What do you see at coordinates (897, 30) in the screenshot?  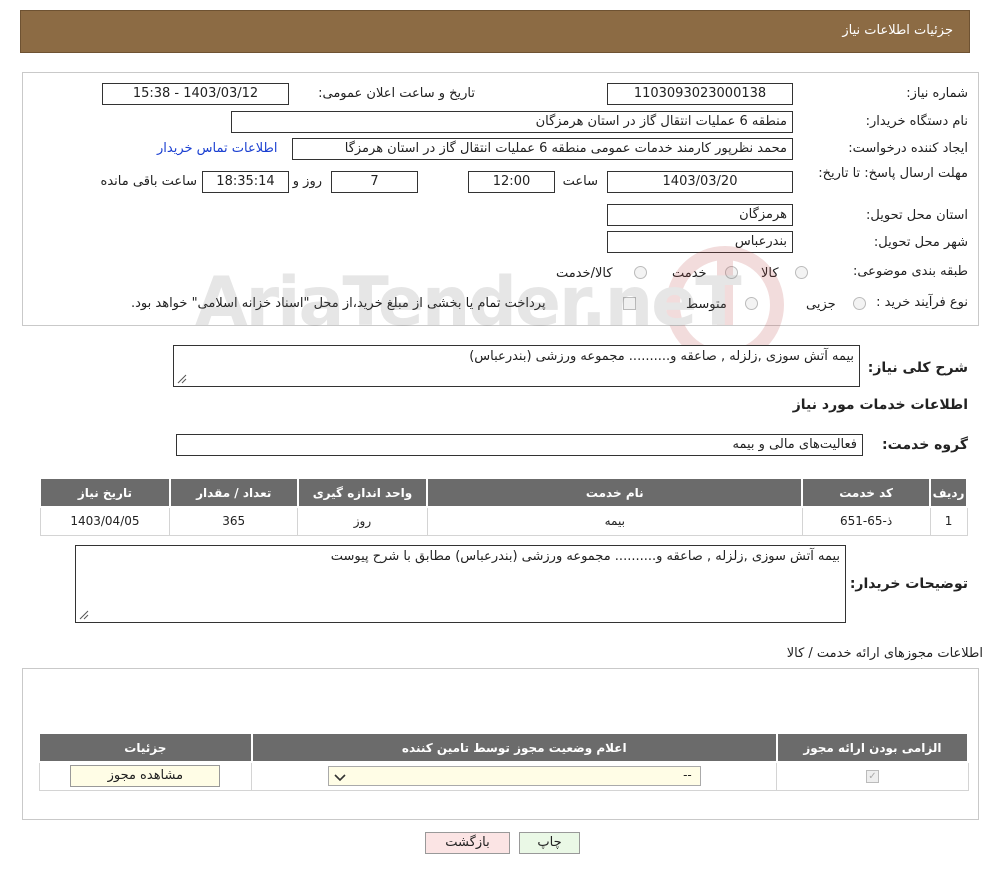 I see `page-title: جزئیات اطلاعات نیاز` at bounding box center [897, 30].